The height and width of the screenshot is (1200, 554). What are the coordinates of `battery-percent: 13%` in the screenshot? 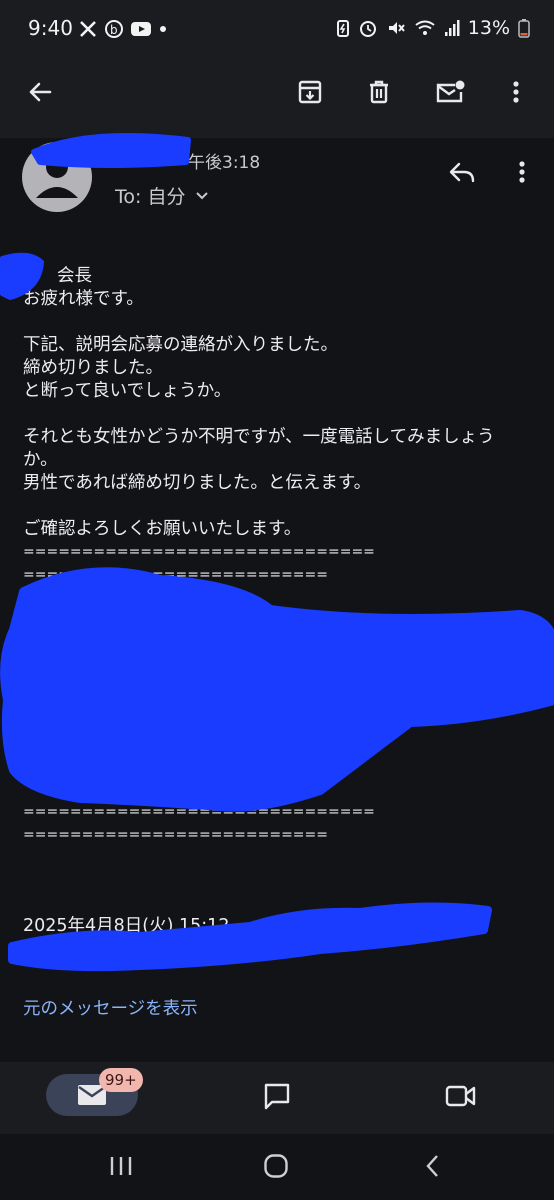 It's located at (488, 28).